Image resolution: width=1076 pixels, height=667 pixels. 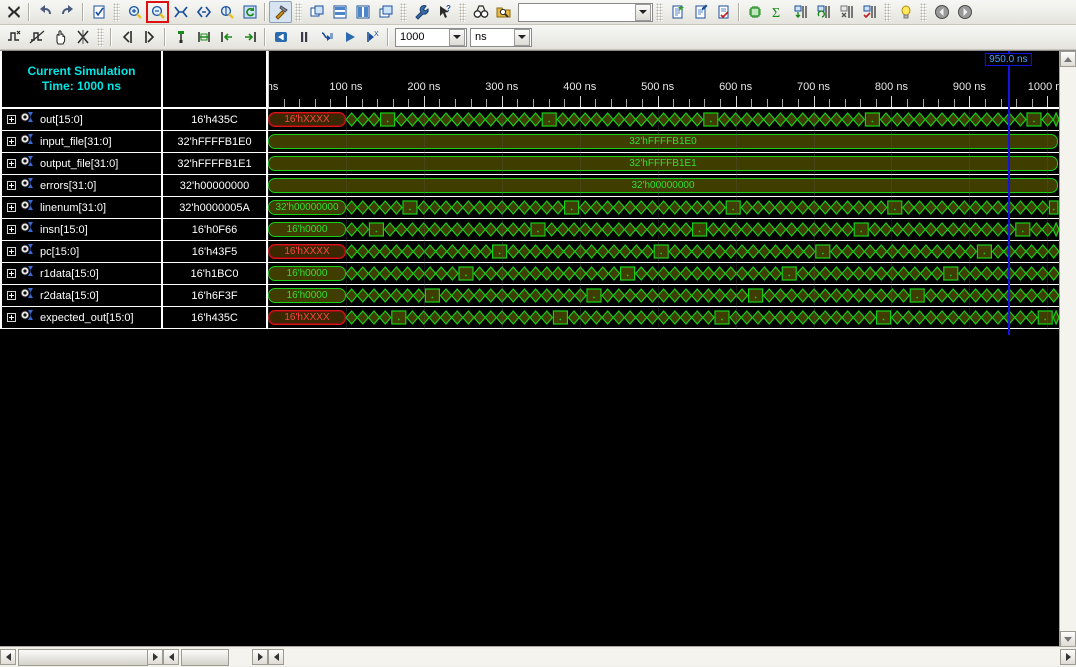 I want to click on signal-row: r1data[15:0], so click(x=81, y=274).